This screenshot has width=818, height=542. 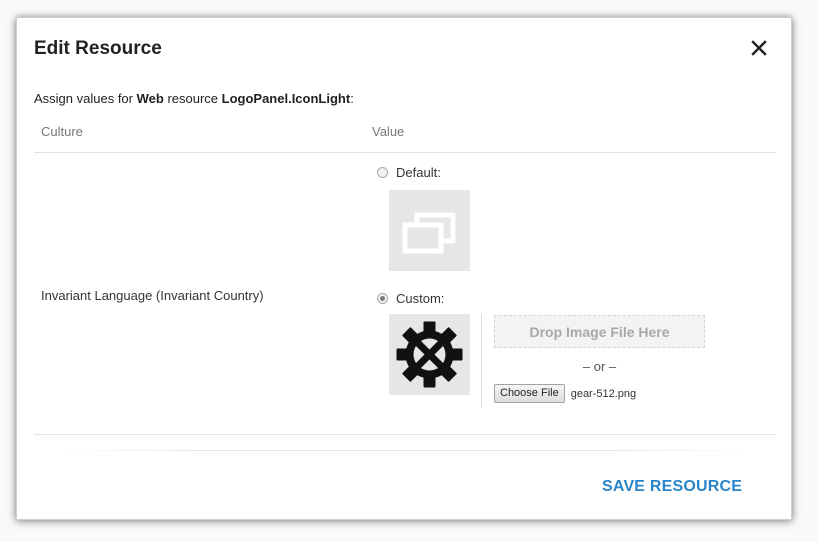 What do you see at coordinates (672, 487) in the screenshot?
I see `save-resource-button: SAVE RESOURCE` at bounding box center [672, 487].